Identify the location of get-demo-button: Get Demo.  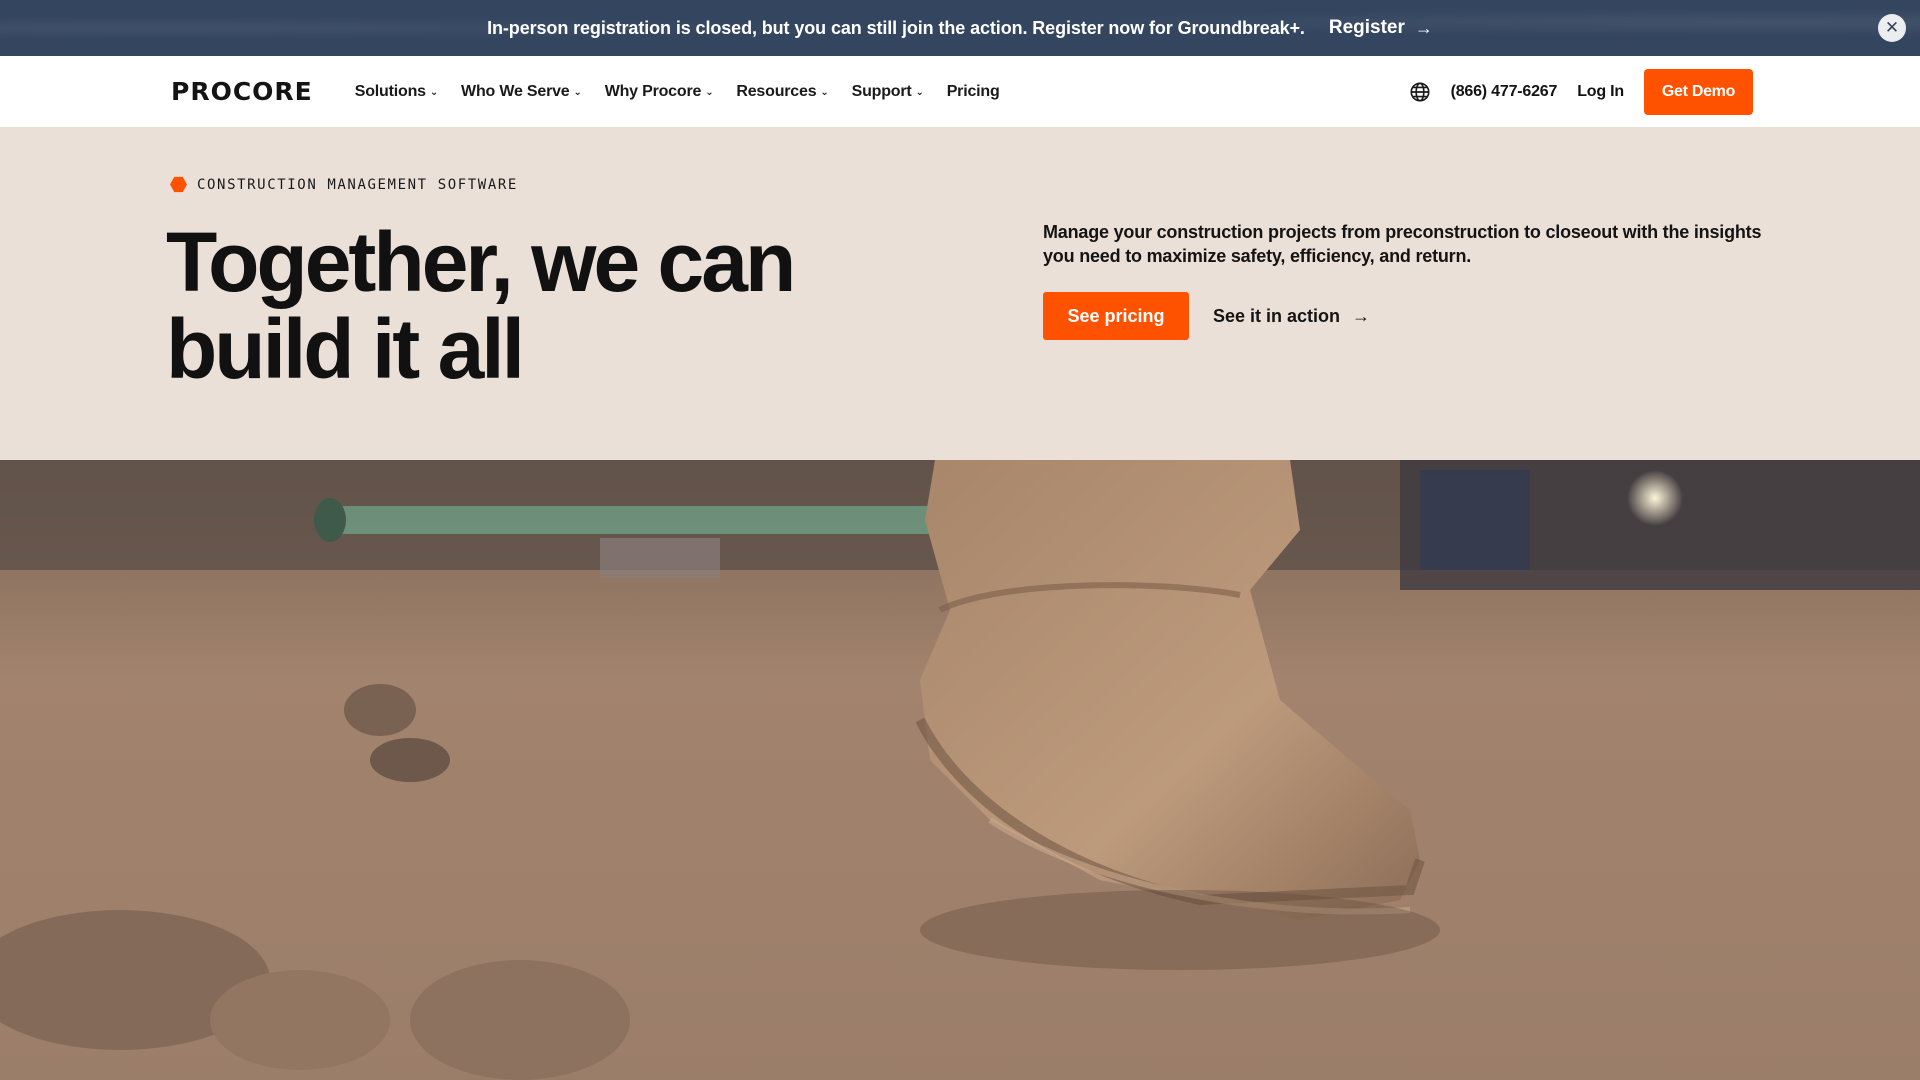
(1698, 91).